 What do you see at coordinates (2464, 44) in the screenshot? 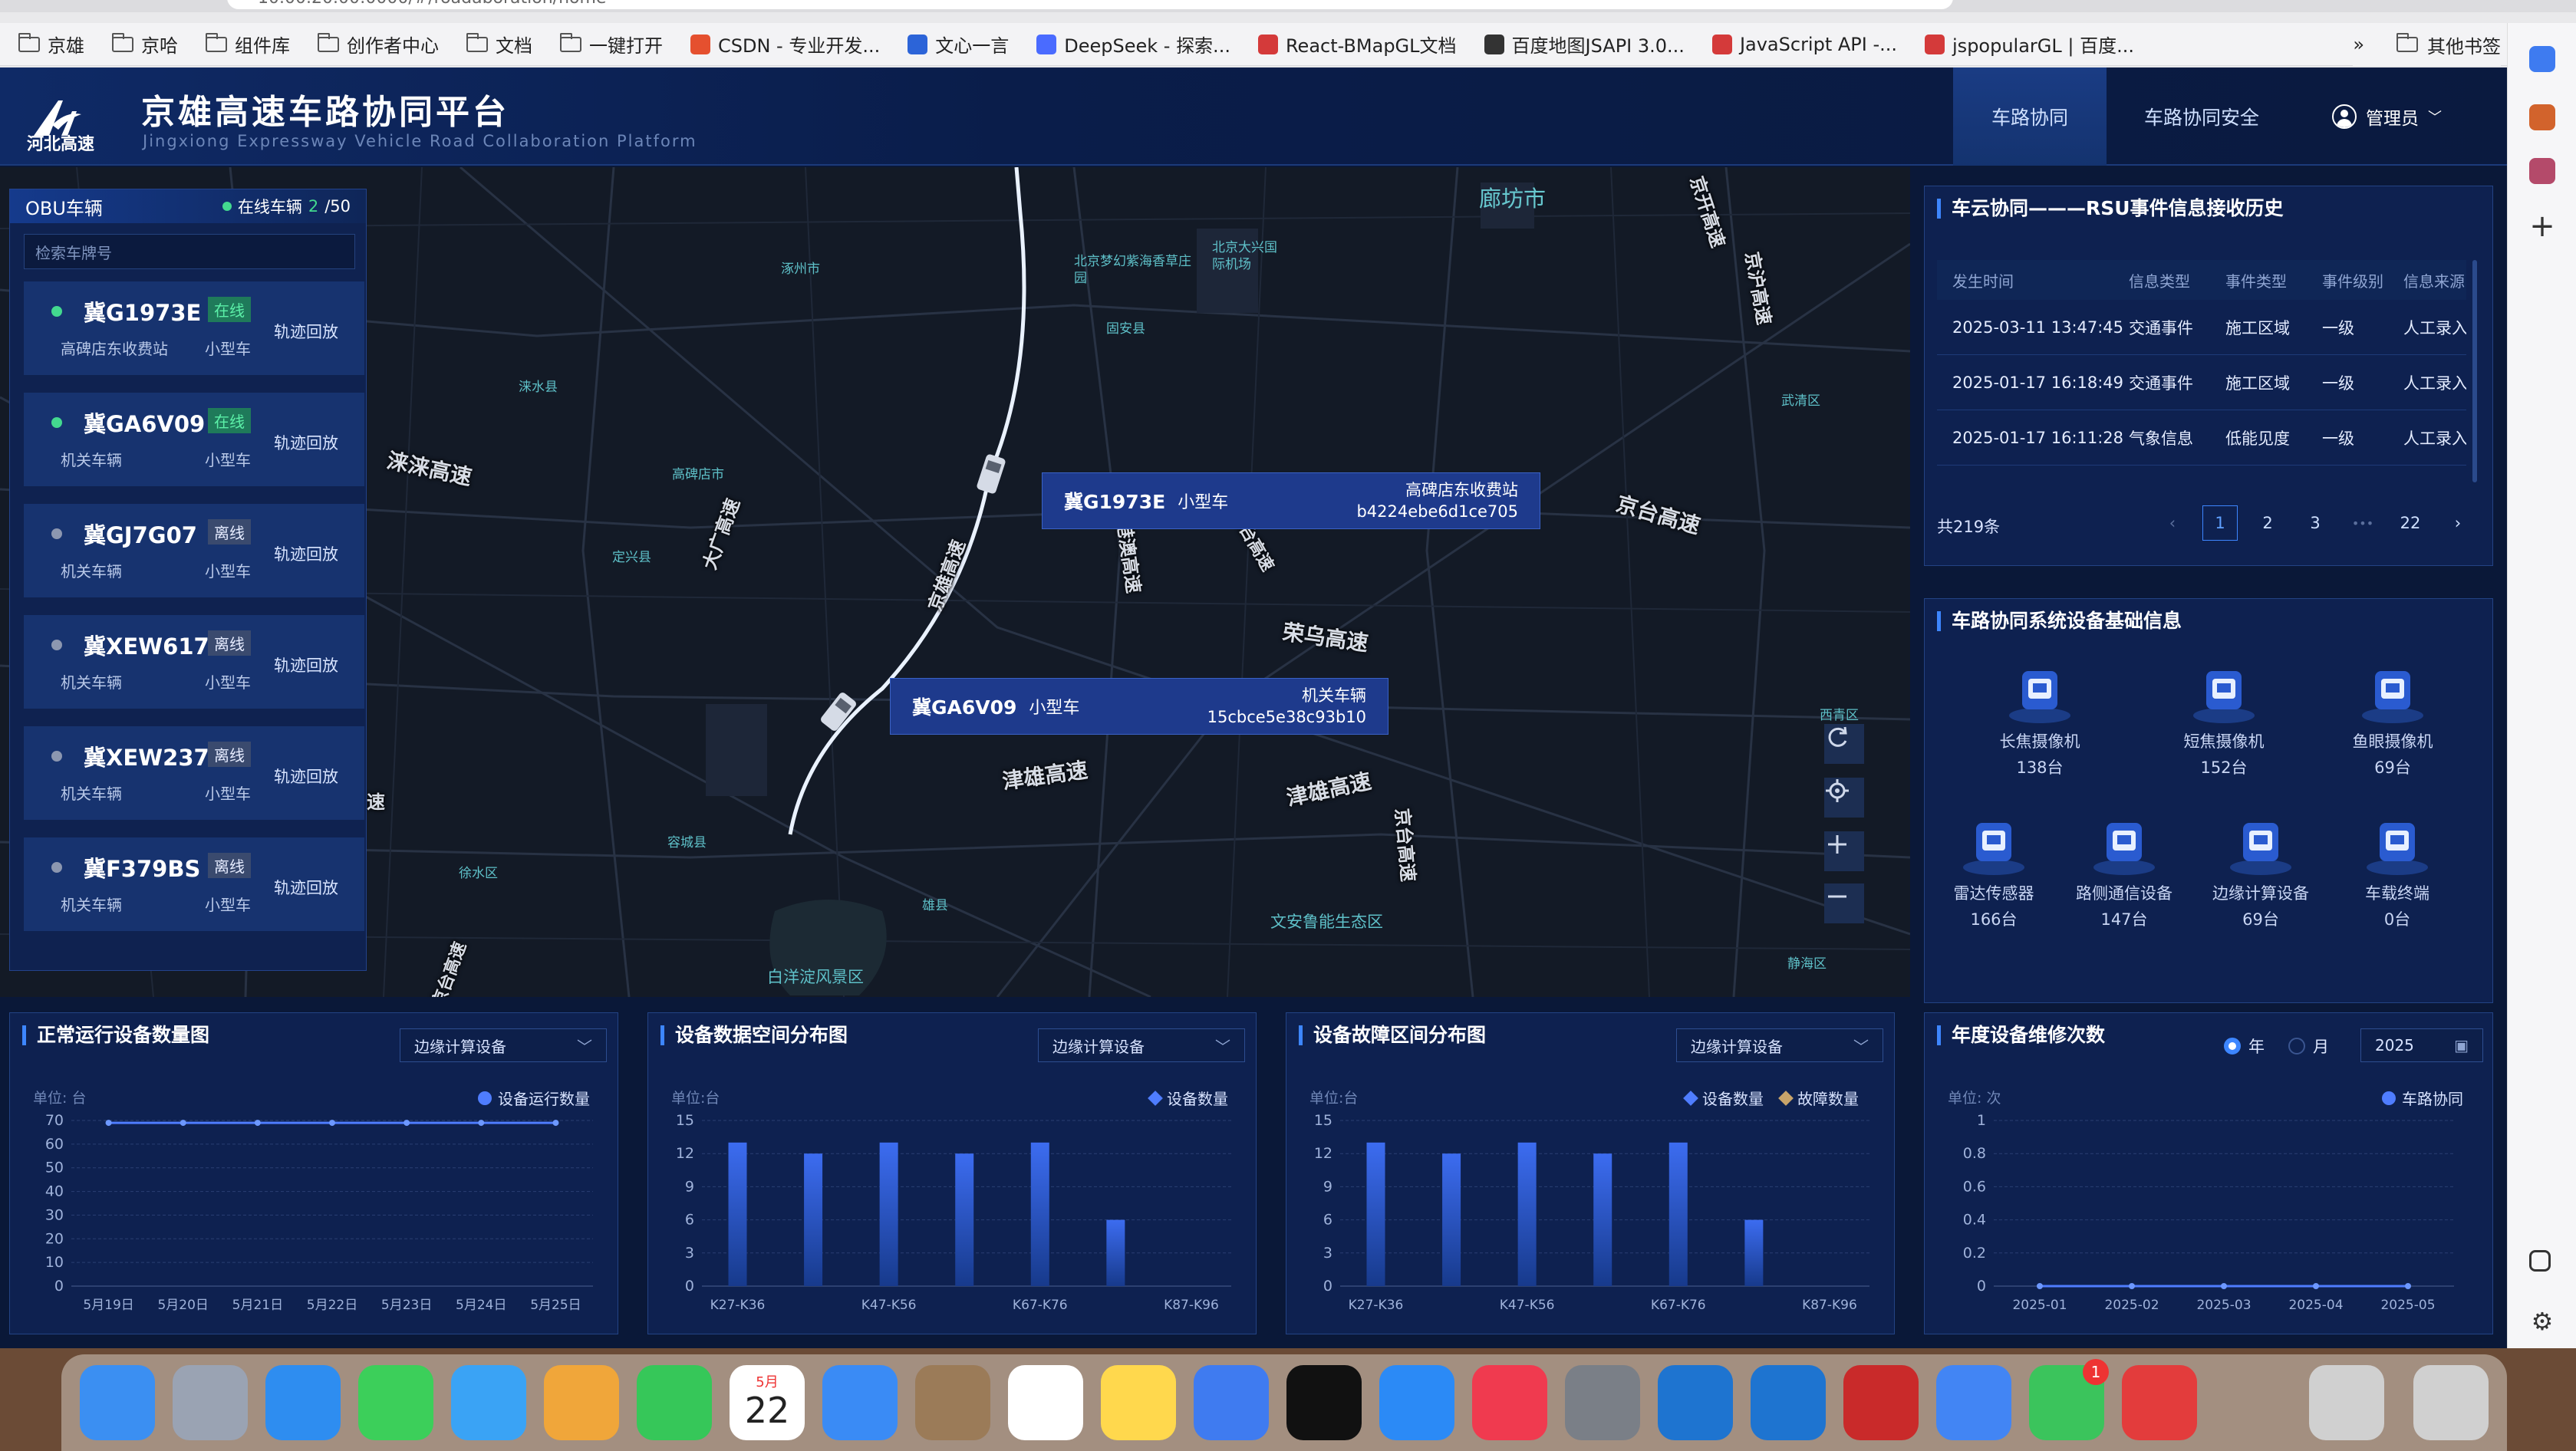
I see `other-bookmarks-label: 其他书签` at bounding box center [2464, 44].